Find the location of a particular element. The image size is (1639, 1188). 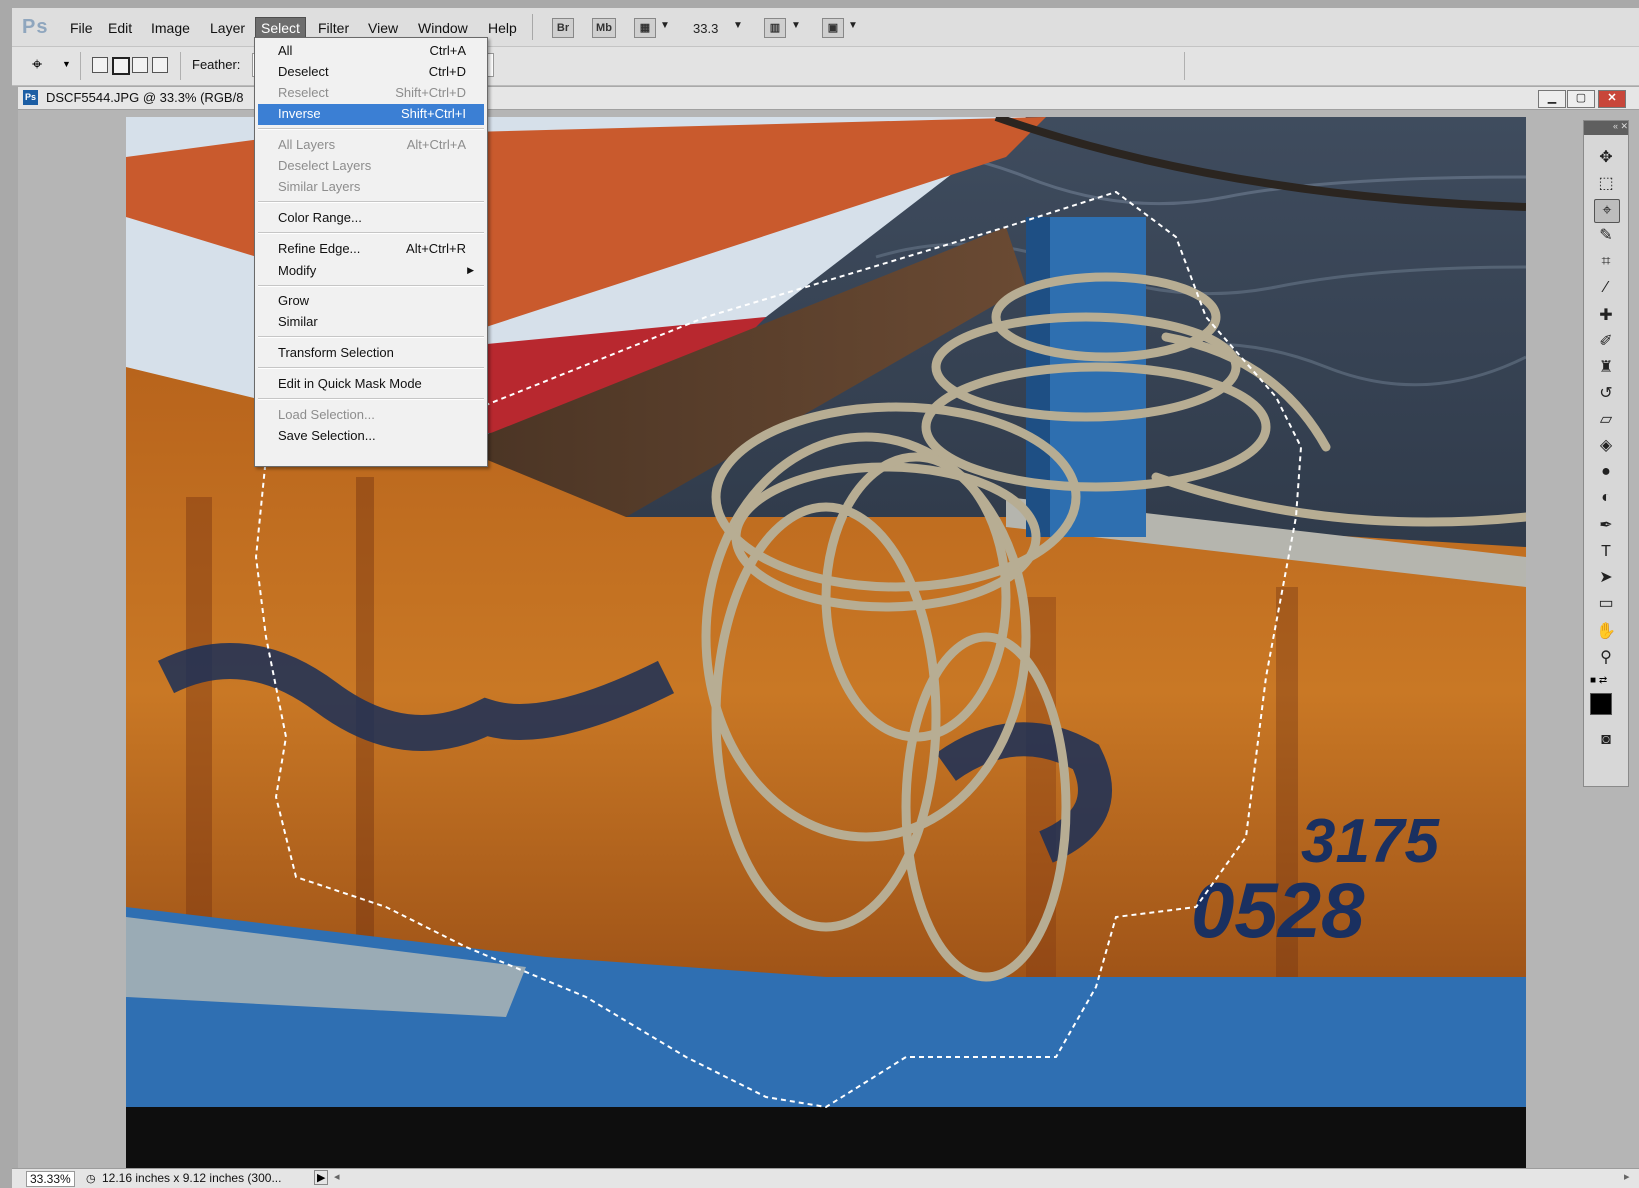

hand-tool-icon: ✋ is located at coordinates (1606, 632).